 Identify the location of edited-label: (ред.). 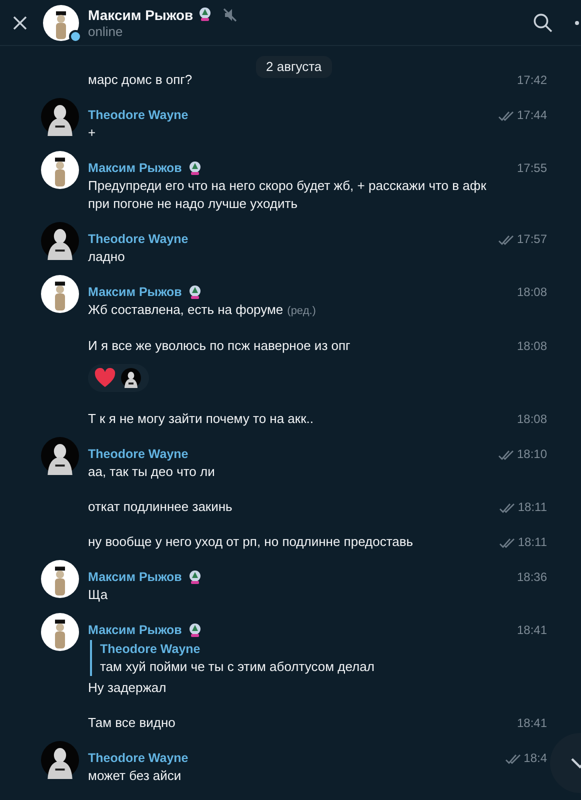
(301, 311).